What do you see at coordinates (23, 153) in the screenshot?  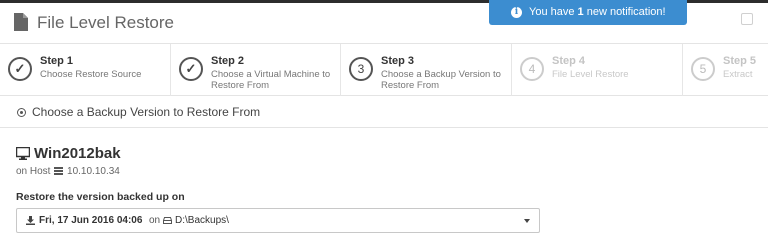 I see `monitor-icon` at bounding box center [23, 153].